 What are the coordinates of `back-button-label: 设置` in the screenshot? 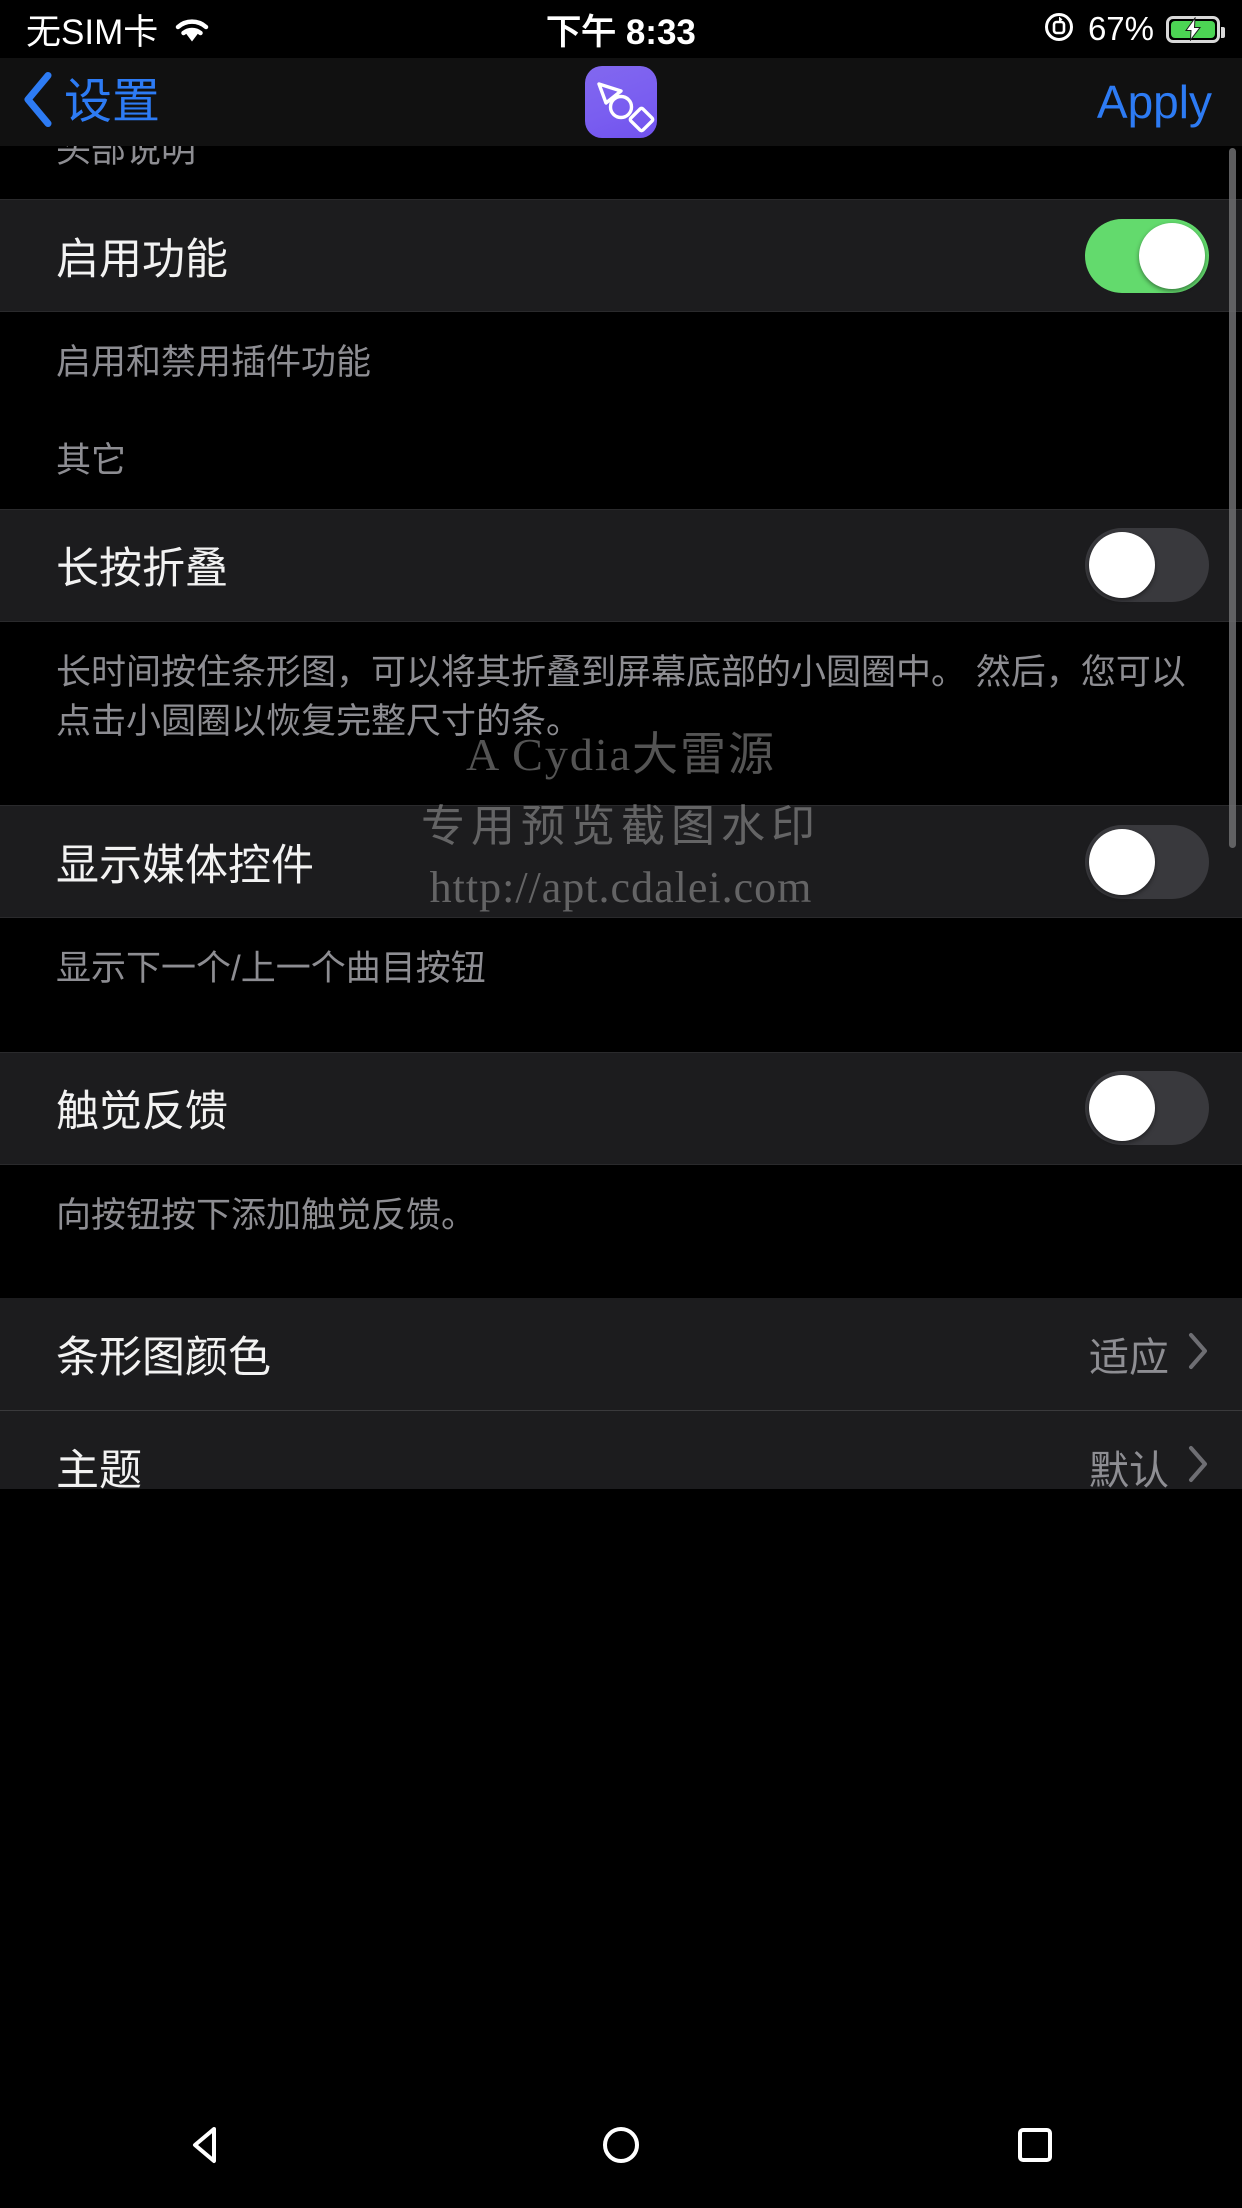 It's located at (112, 101).